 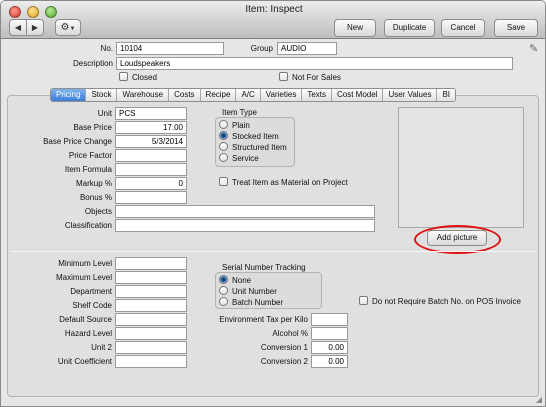 What do you see at coordinates (151, 127) in the screenshot?
I see `base-price-field: 17.00` at bounding box center [151, 127].